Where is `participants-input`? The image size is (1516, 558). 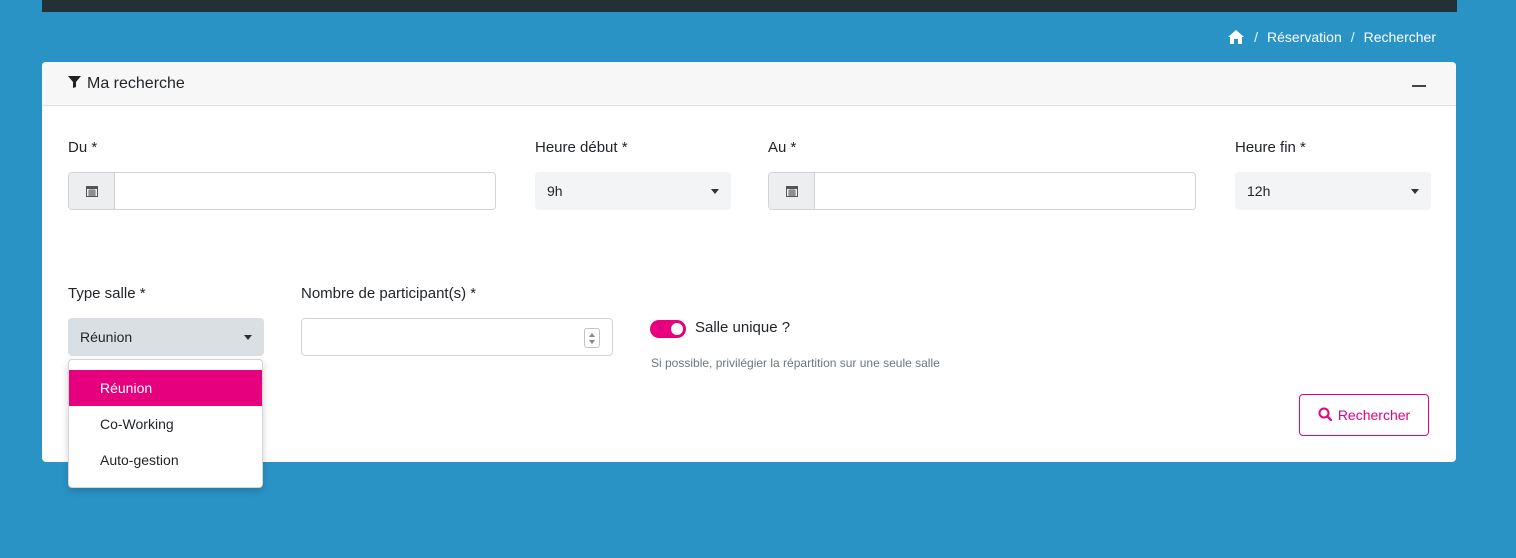
participants-input is located at coordinates (457, 337).